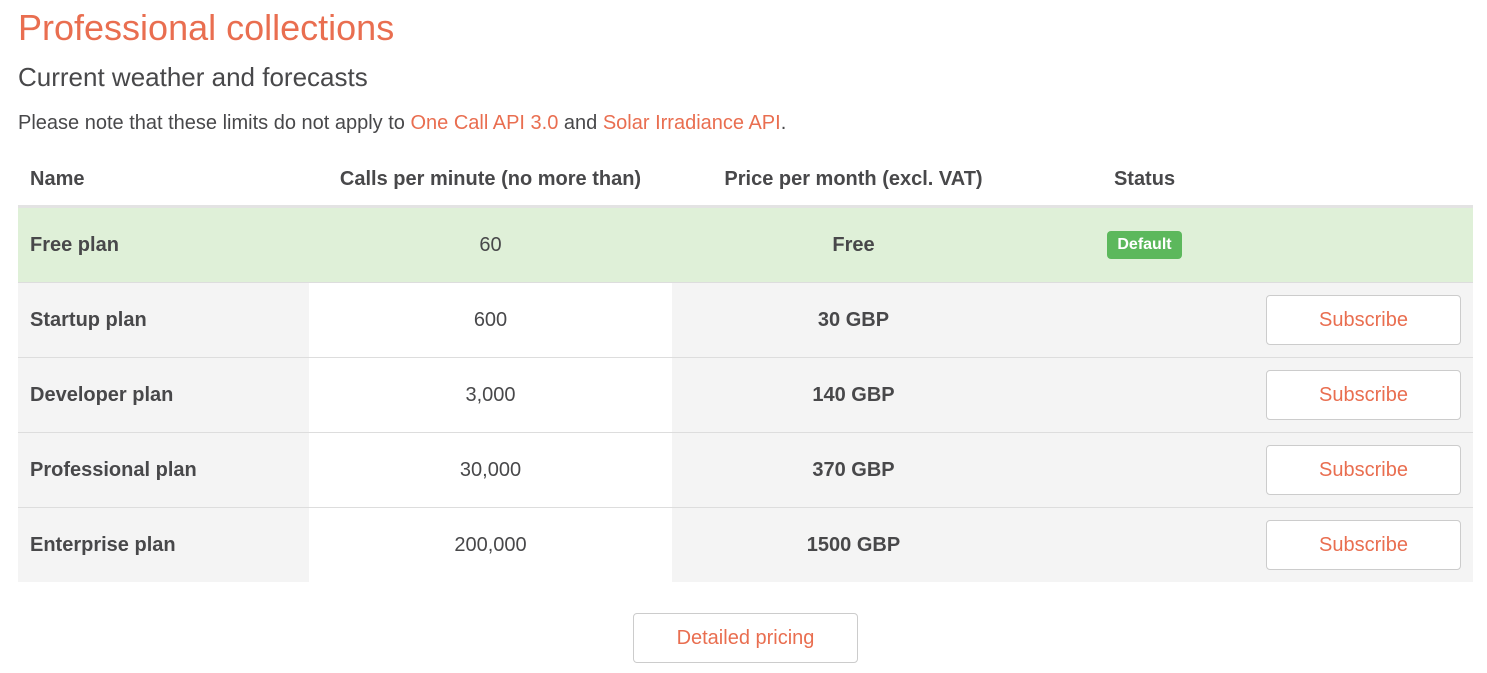 Image resolution: width=1487 pixels, height=673 pixels. What do you see at coordinates (853, 181) in the screenshot?
I see `column-header-price: Price per month (excl. VAT)` at bounding box center [853, 181].